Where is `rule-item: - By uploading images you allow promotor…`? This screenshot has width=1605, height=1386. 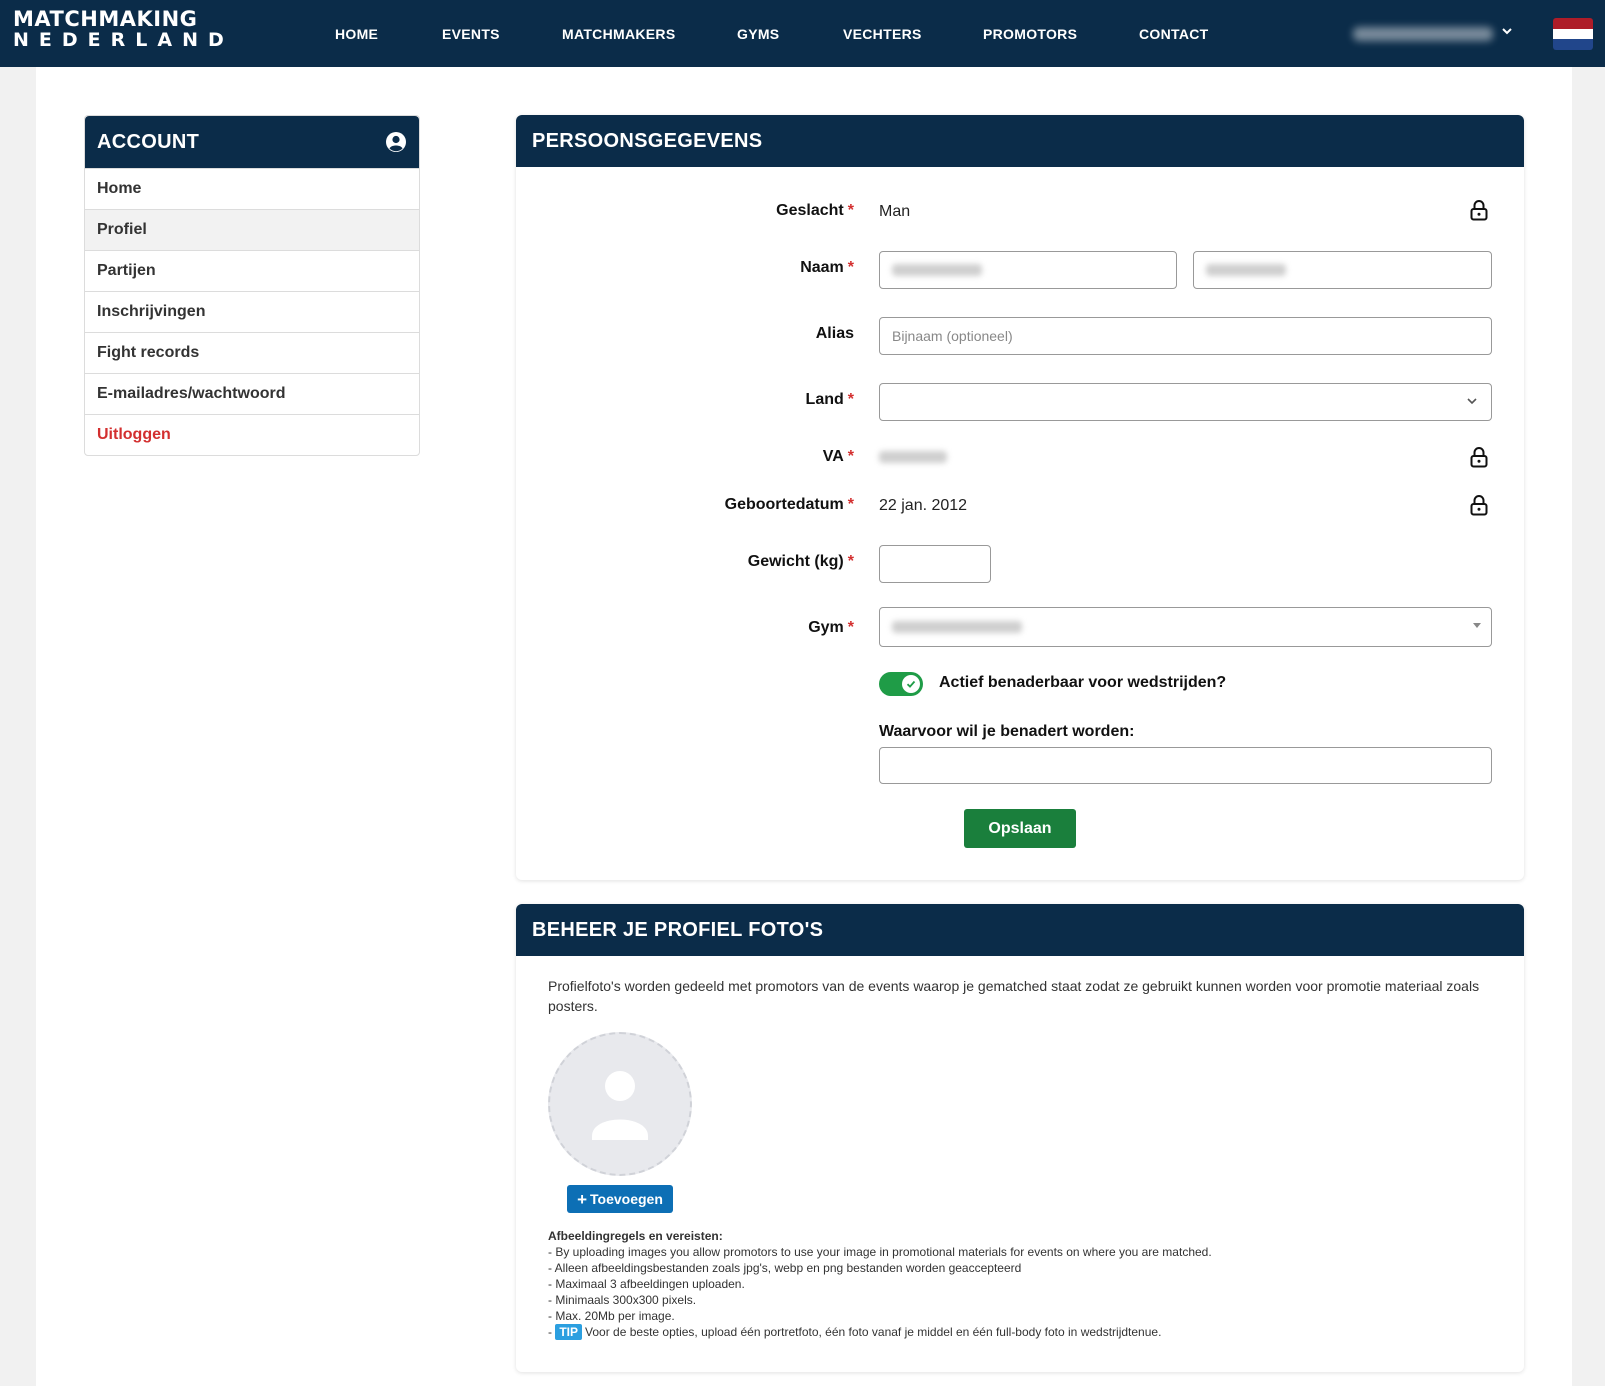
rule-item: - By uploading images you allow promotor… is located at coordinates (880, 1252).